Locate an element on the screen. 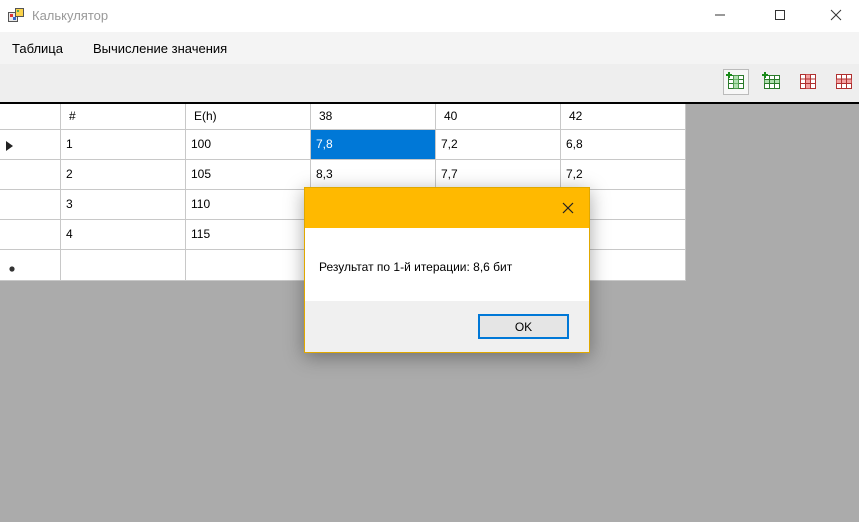  window-title: Калькулятор is located at coordinates (70, 15).